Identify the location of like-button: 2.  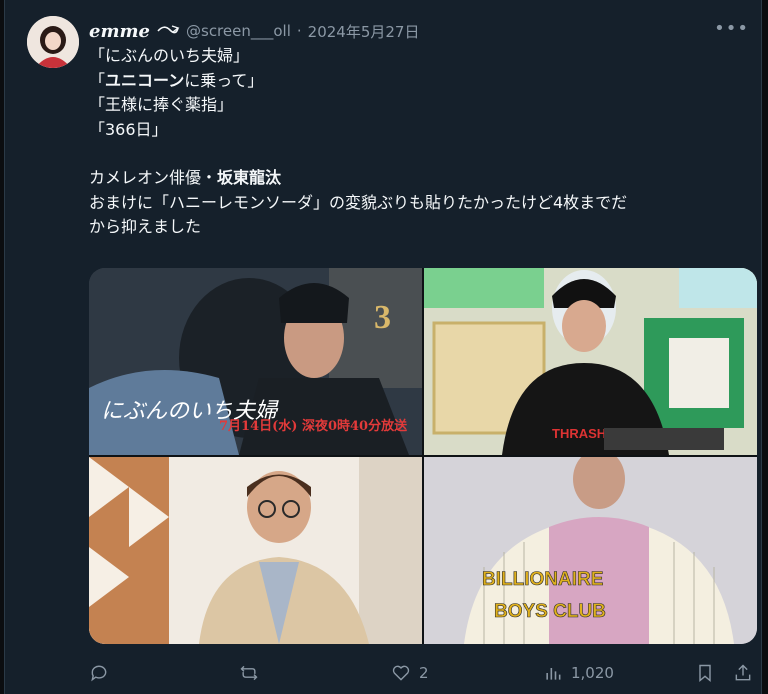
(410, 673).